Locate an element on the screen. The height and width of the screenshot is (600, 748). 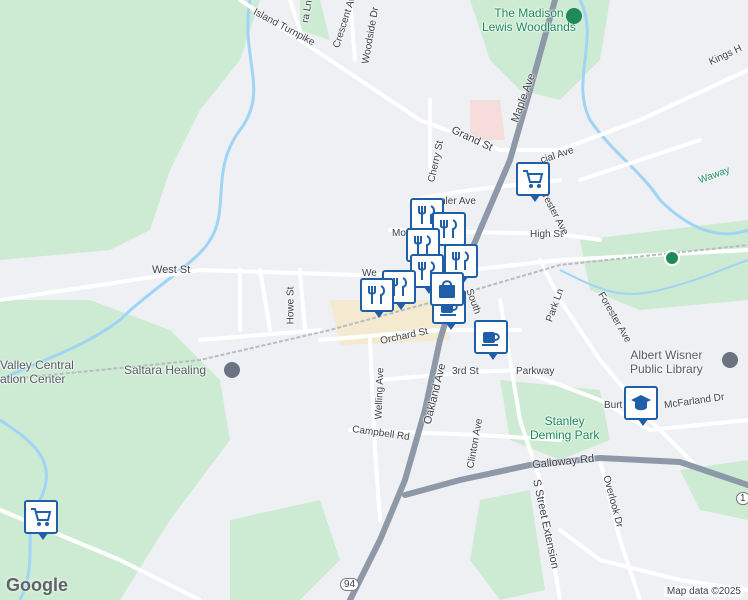
route-94-shield: 94 is located at coordinates (350, 584).